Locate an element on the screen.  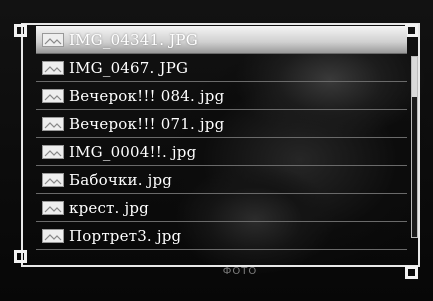
file-row: Портрет3. jpg is located at coordinates (221, 236).